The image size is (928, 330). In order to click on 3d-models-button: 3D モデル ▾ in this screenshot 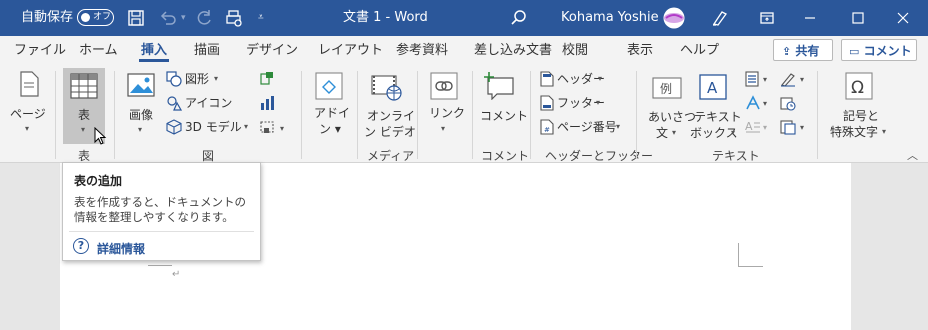, I will do `click(211, 127)`.